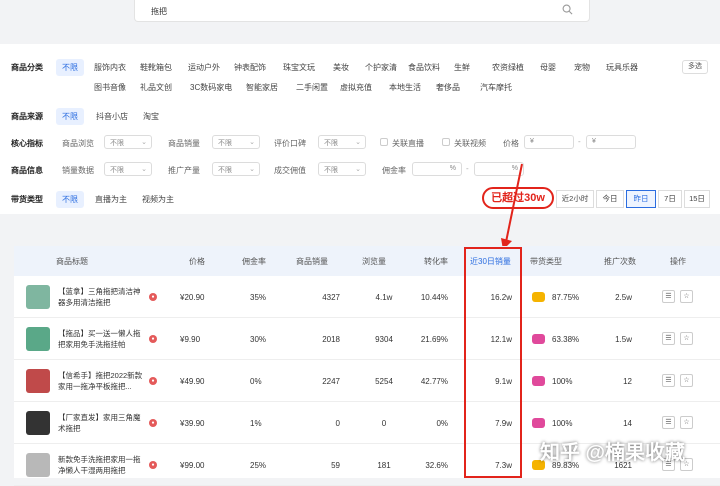 This screenshot has width=720, height=486. Describe the element at coordinates (72, 261) in the screenshot. I see `col-title: 商品标题` at that location.